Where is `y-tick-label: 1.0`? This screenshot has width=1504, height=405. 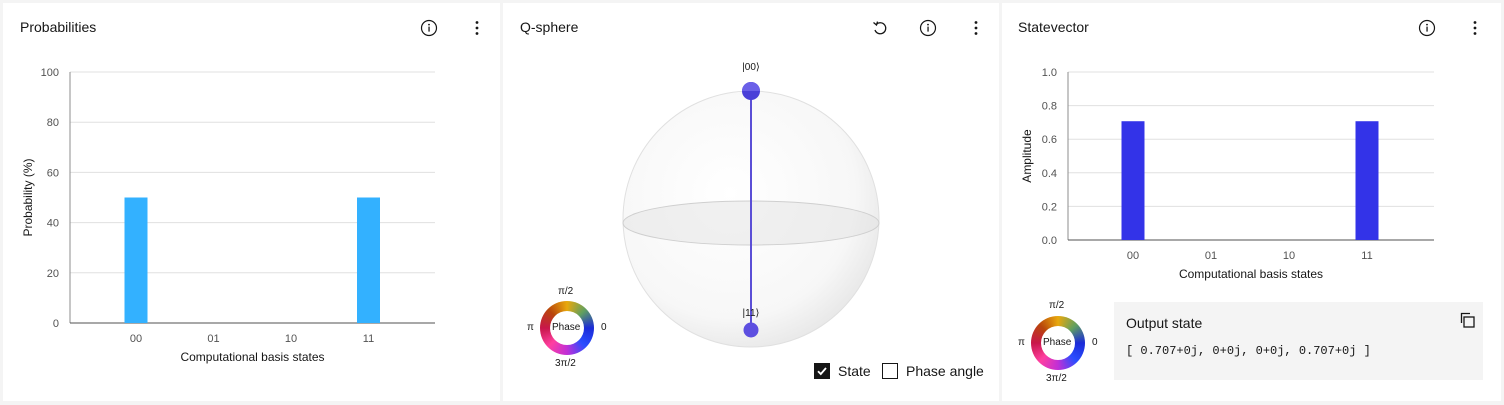 y-tick-label: 1.0 is located at coordinates (1049, 73).